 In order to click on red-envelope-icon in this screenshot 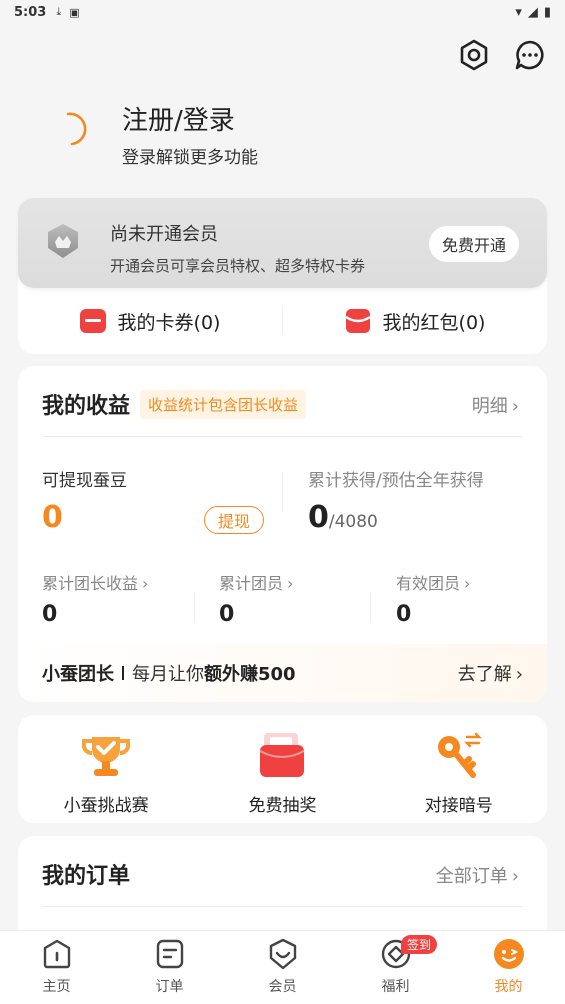, I will do `click(357, 321)`.